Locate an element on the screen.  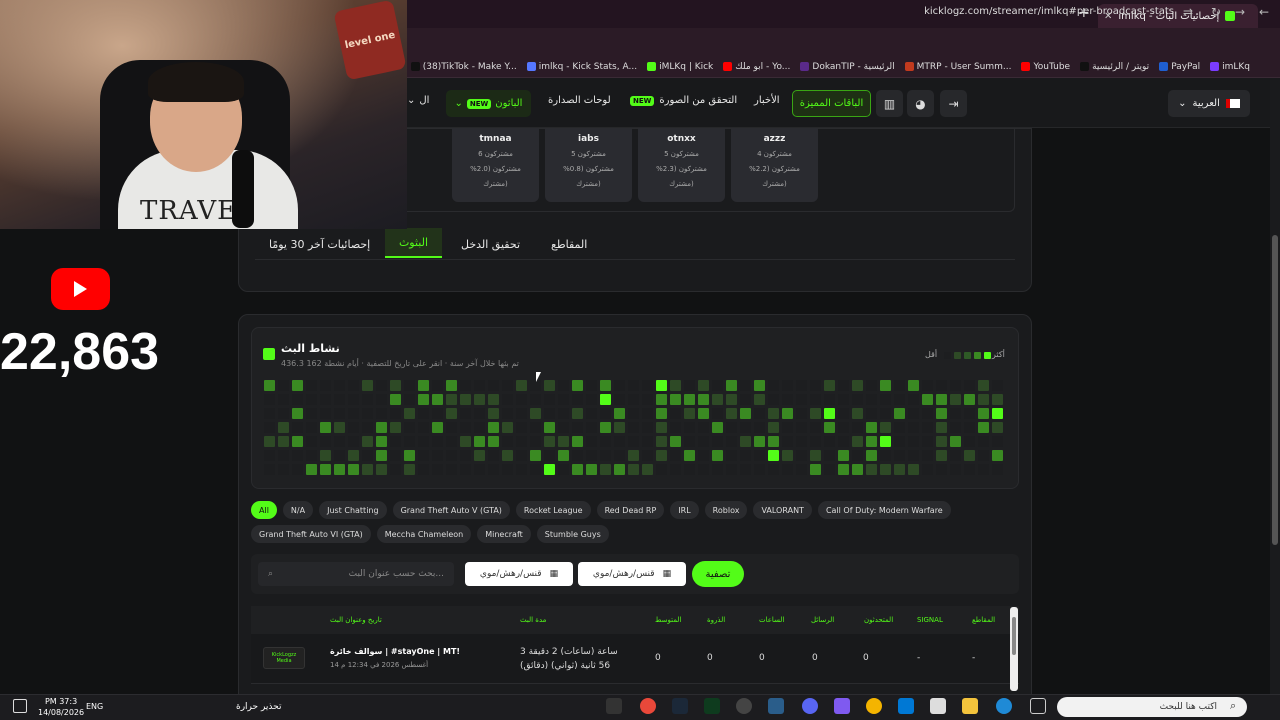
epic-games-icon is located at coordinates (614, 706).